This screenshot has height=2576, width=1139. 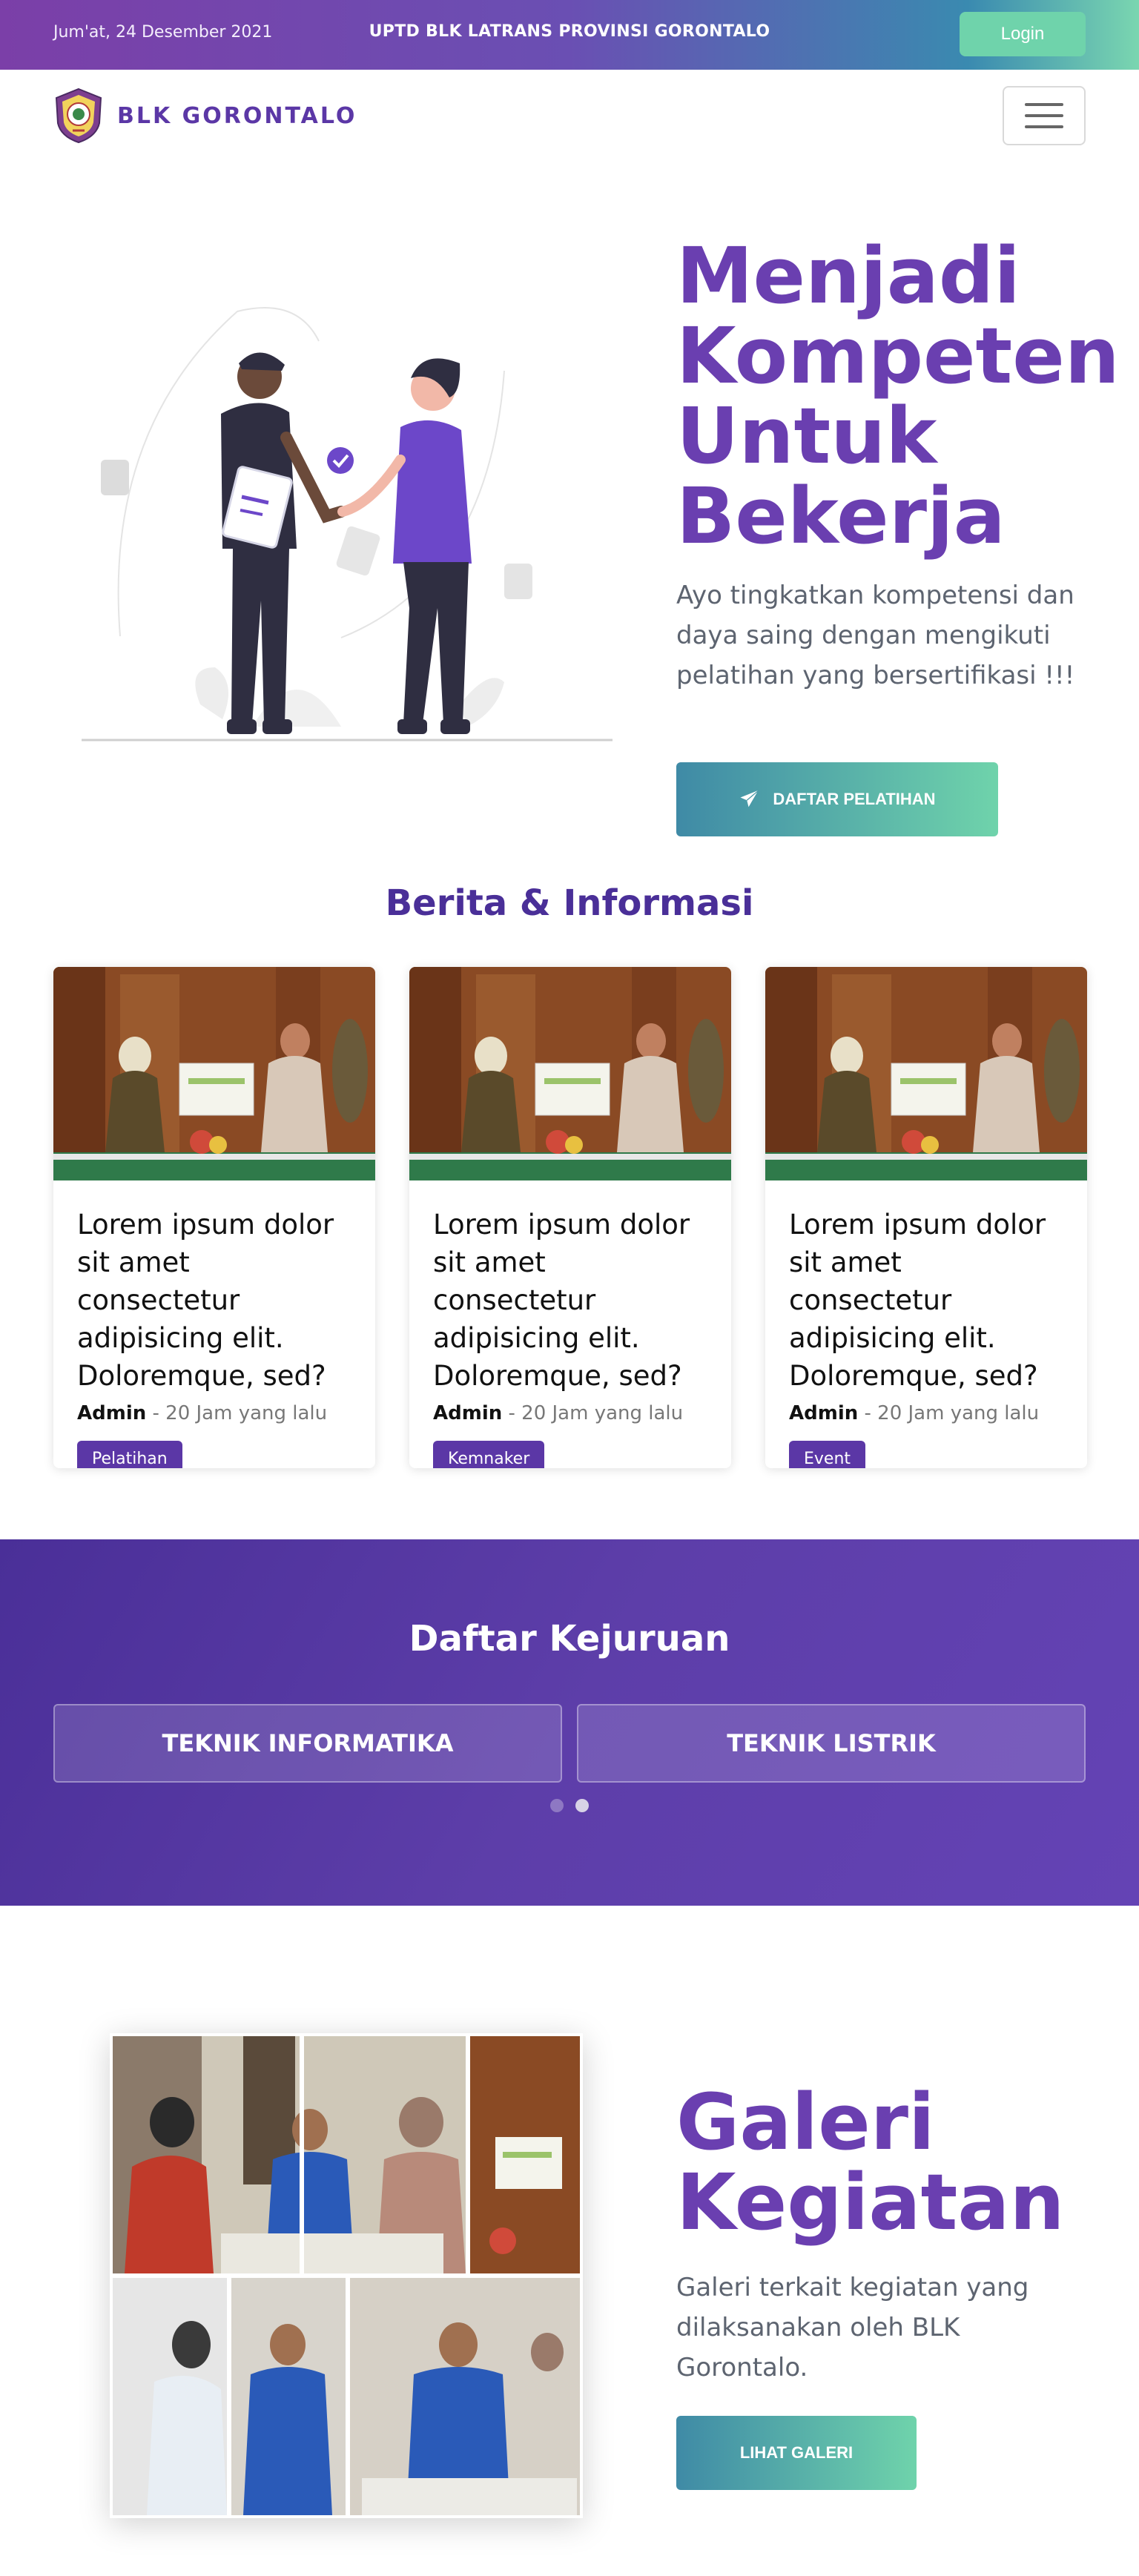 What do you see at coordinates (557, 1805) in the screenshot?
I see `carousel-dot` at bounding box center [557, 1805].